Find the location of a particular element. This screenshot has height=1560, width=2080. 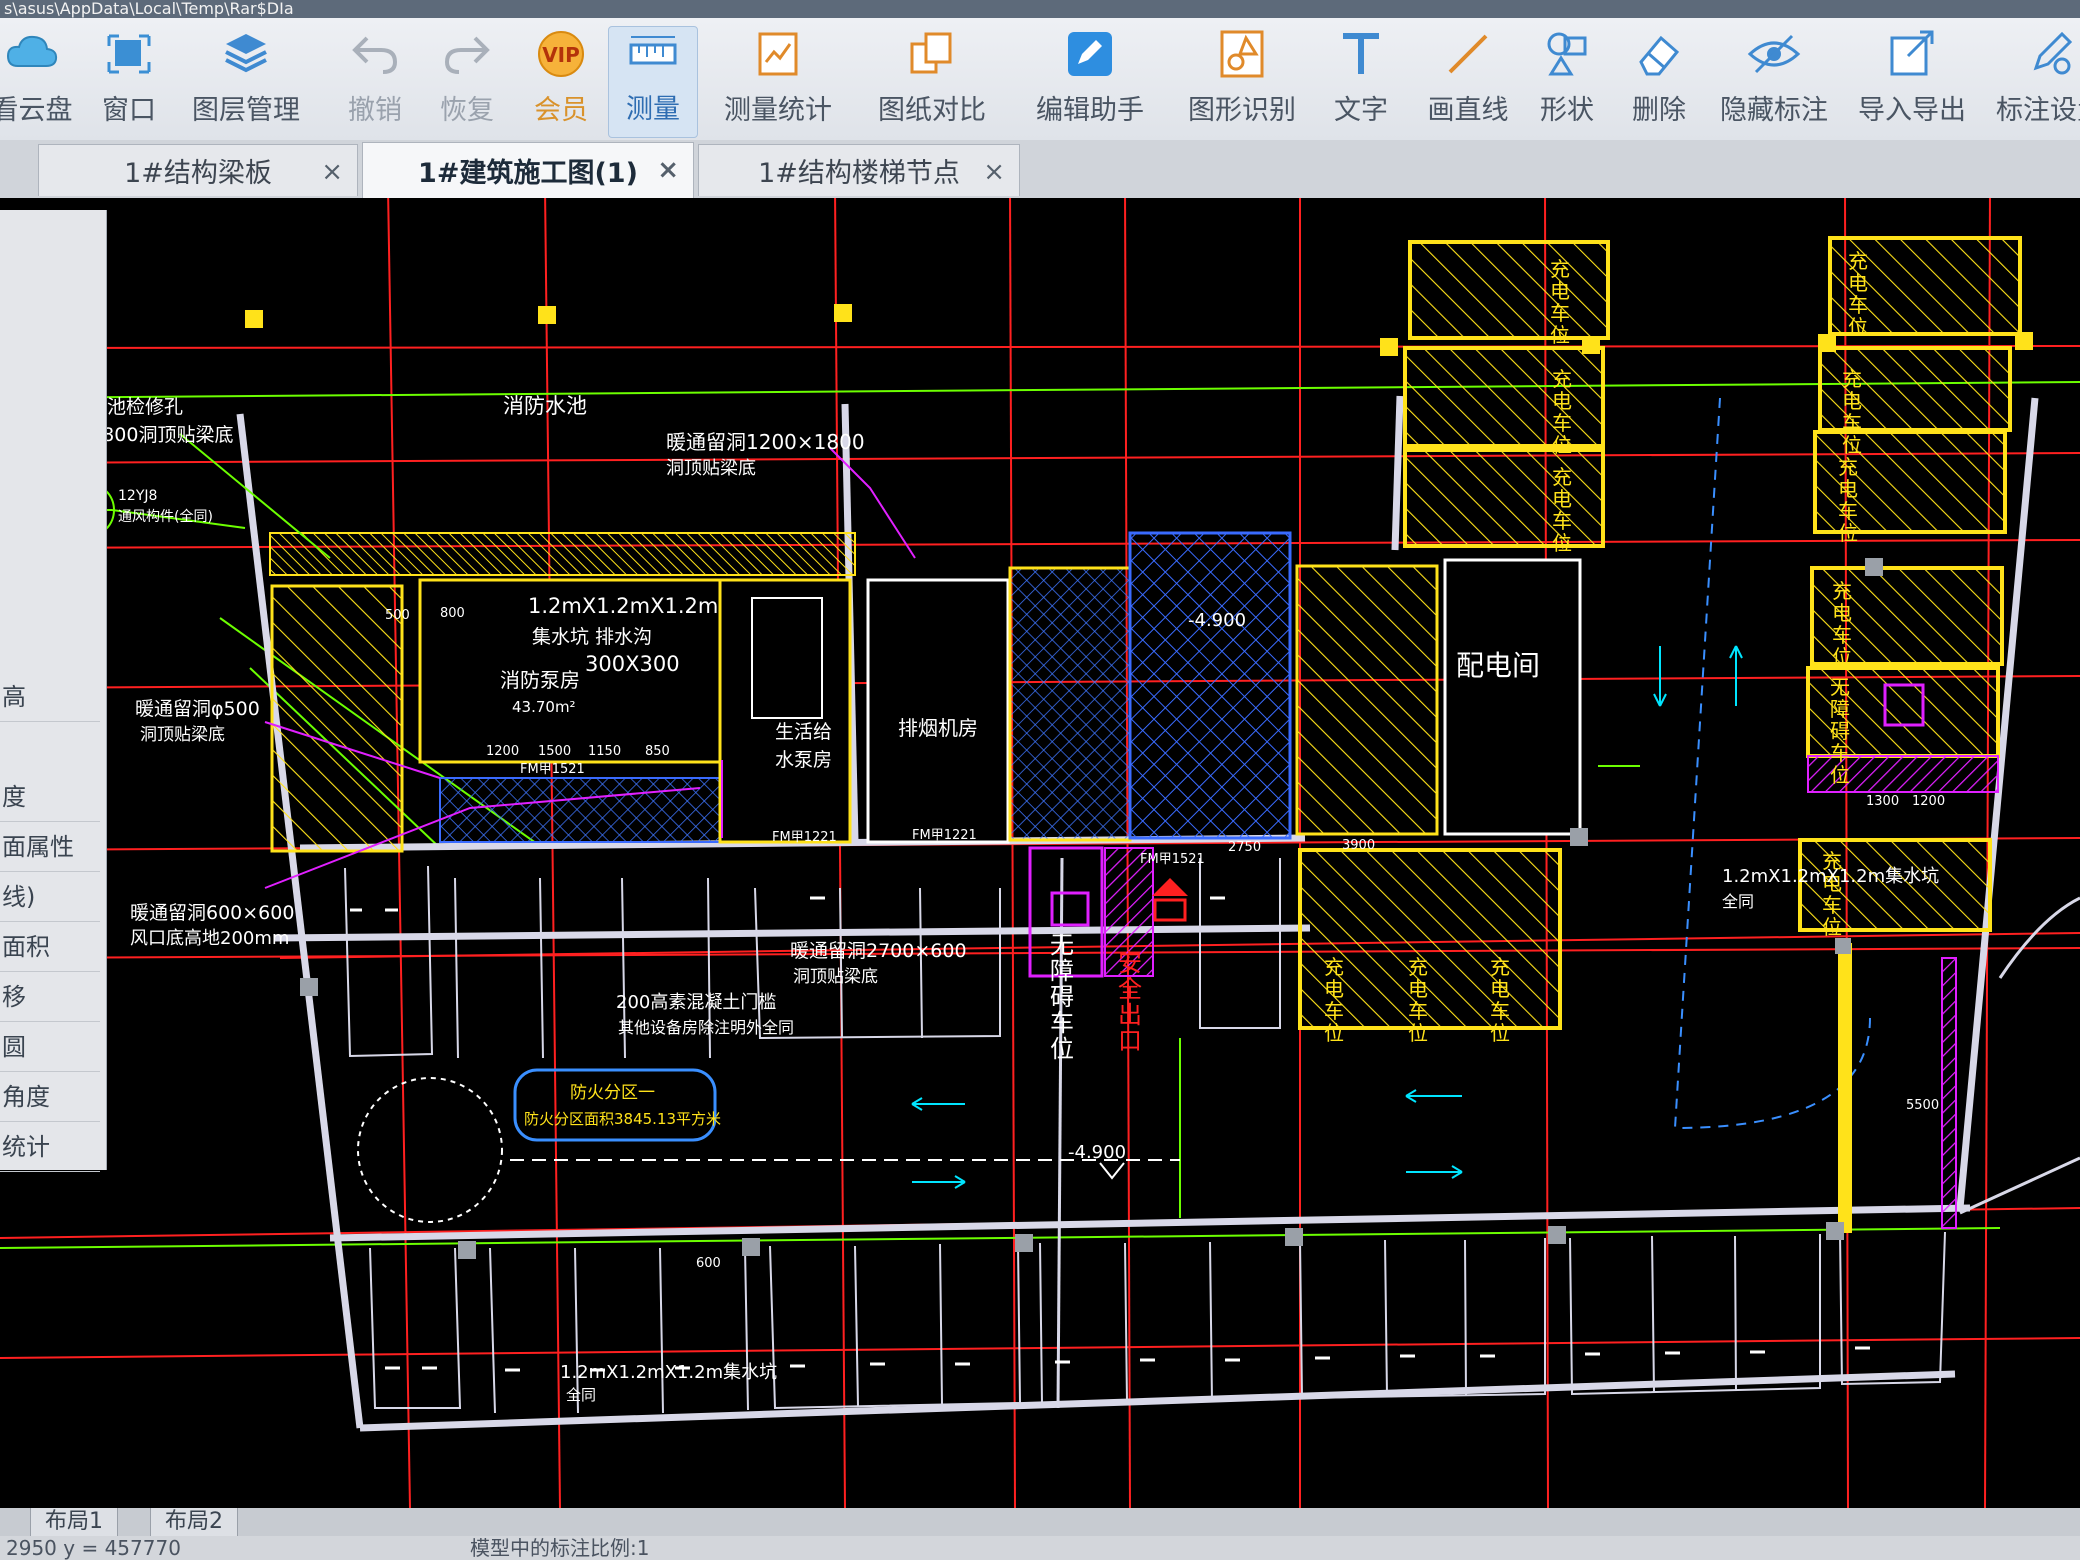

toolbar-undo-button: 撤销 is located at coordinates (375, 83).